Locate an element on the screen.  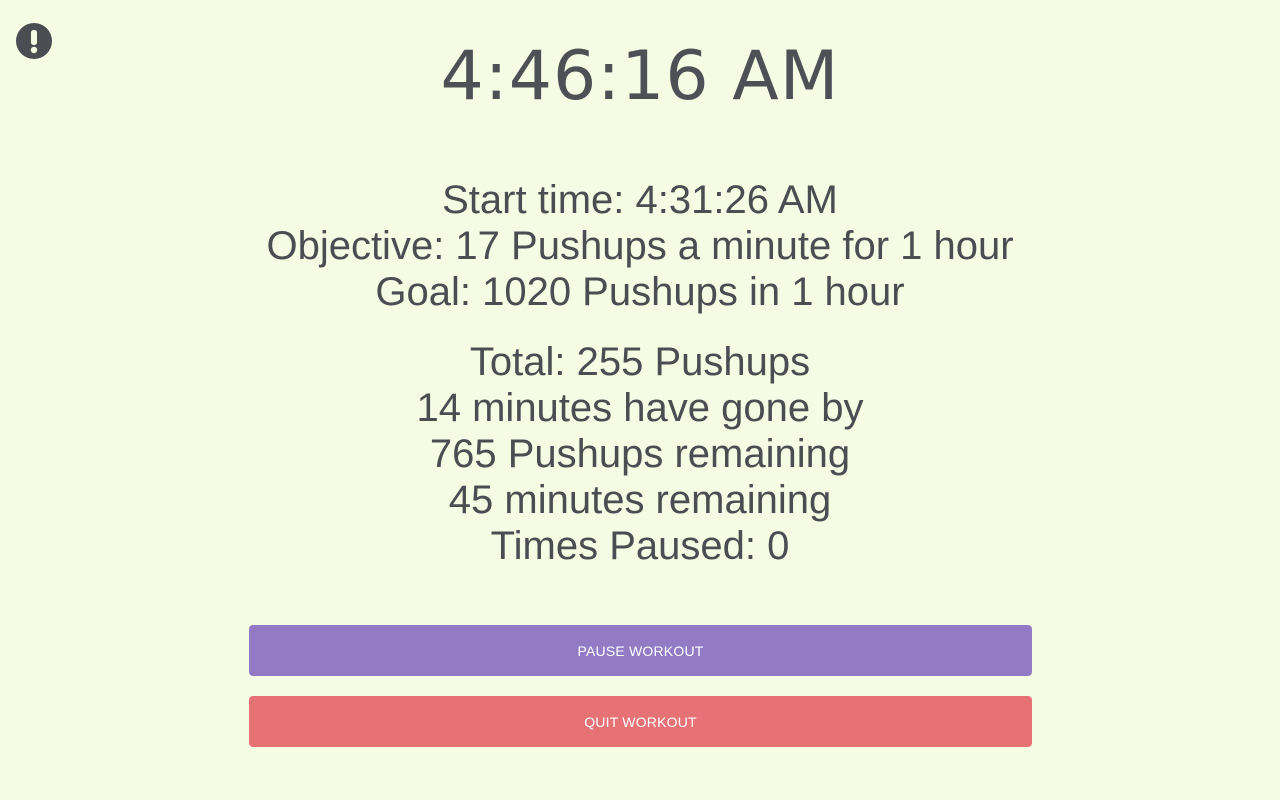
quit-workout-button: QUIT WORKOUT is located at coordinates (640, 721).